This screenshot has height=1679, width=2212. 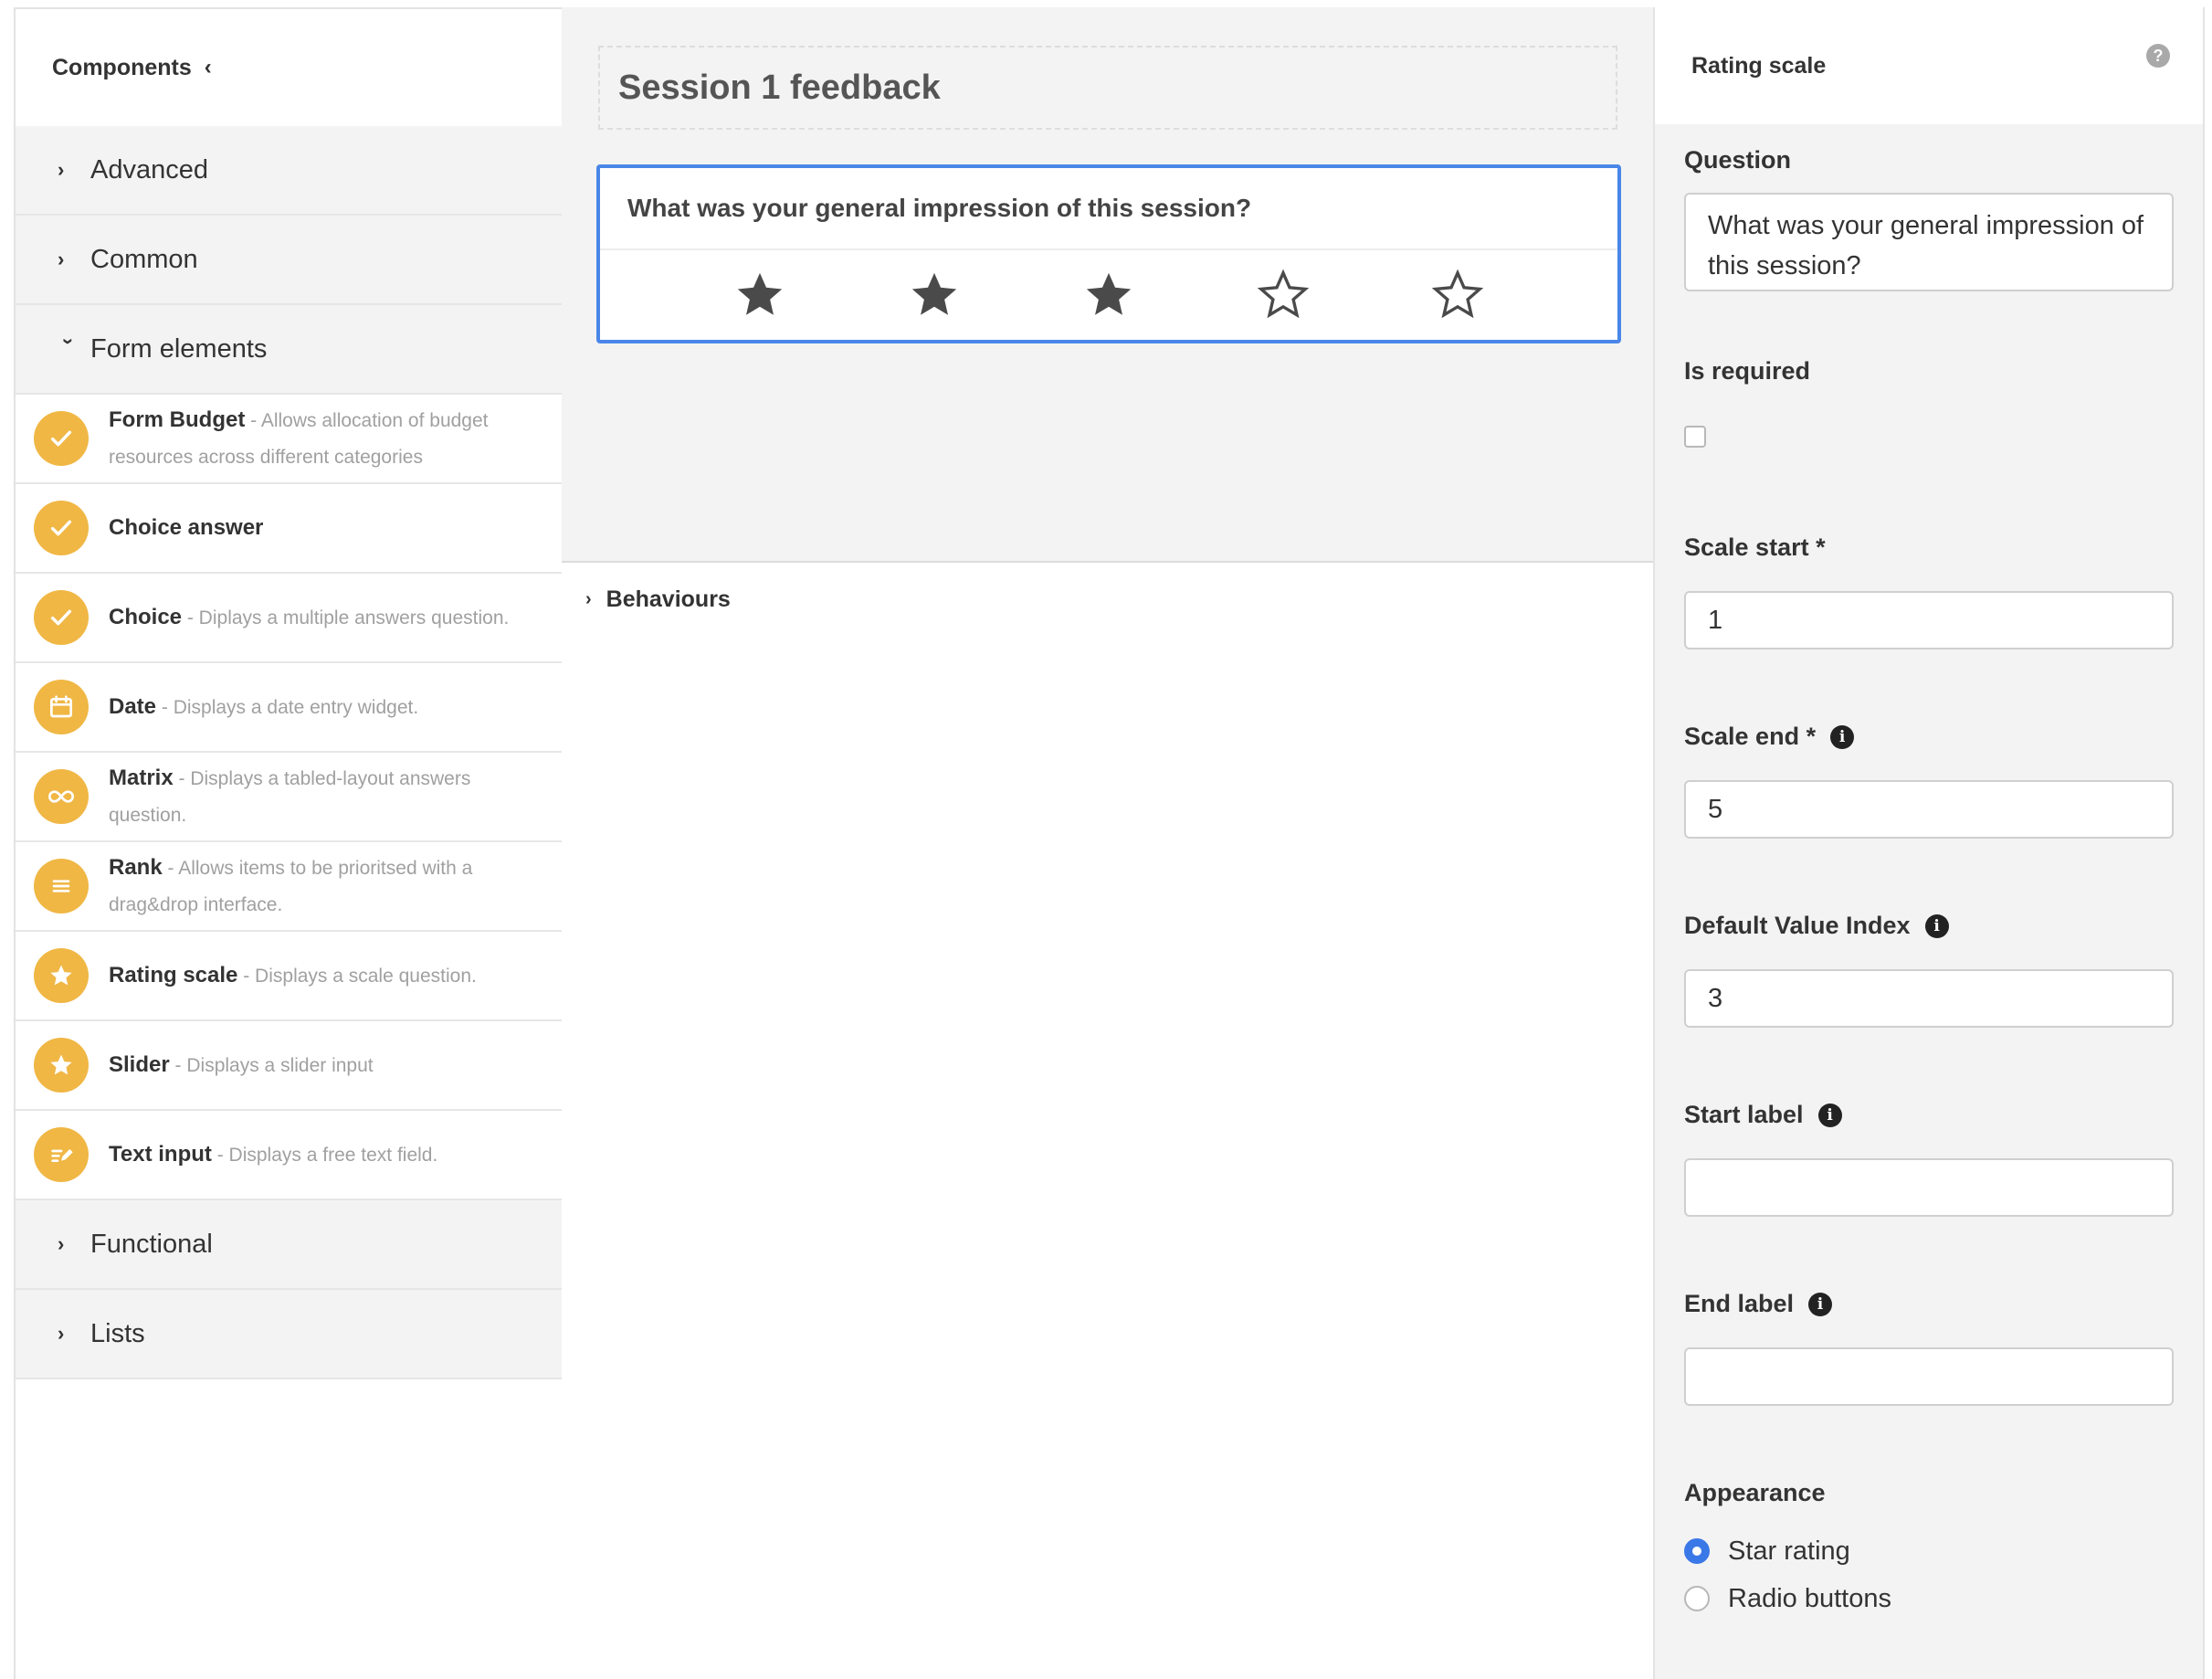 What do you see at coordinates (1738, 160) in the screenshot?
I see `question-label: Question` at bounding box center [1738, 160].